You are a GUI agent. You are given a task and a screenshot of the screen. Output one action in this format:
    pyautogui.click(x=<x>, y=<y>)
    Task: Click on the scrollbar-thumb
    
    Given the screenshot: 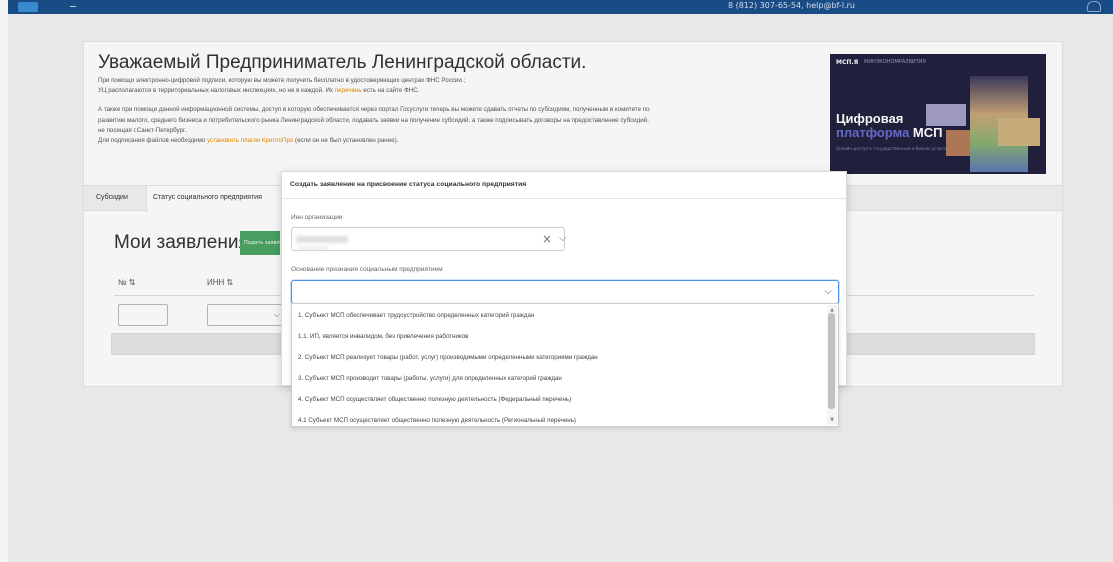 What is the action you would take?
    pyautogui.click(x=831, y=361)
    